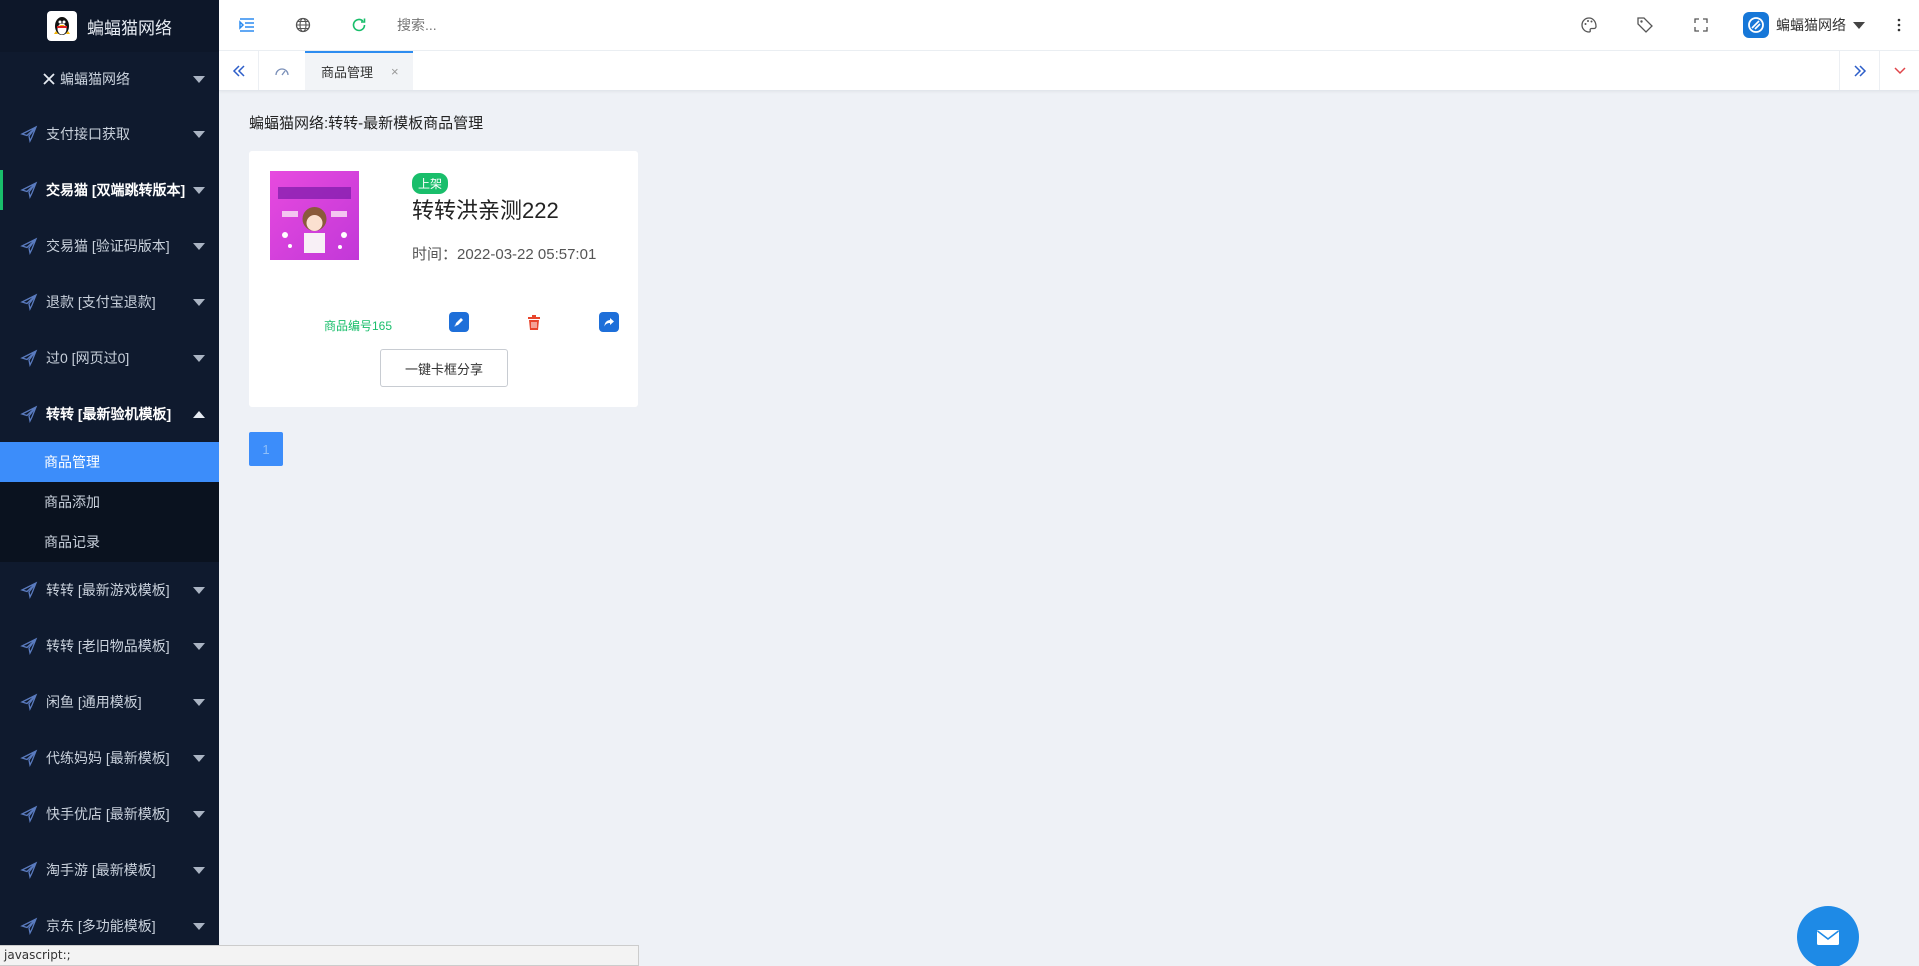 This screenshot has width=1919, height=966. I want to click on tab-home, so click(282, 70).